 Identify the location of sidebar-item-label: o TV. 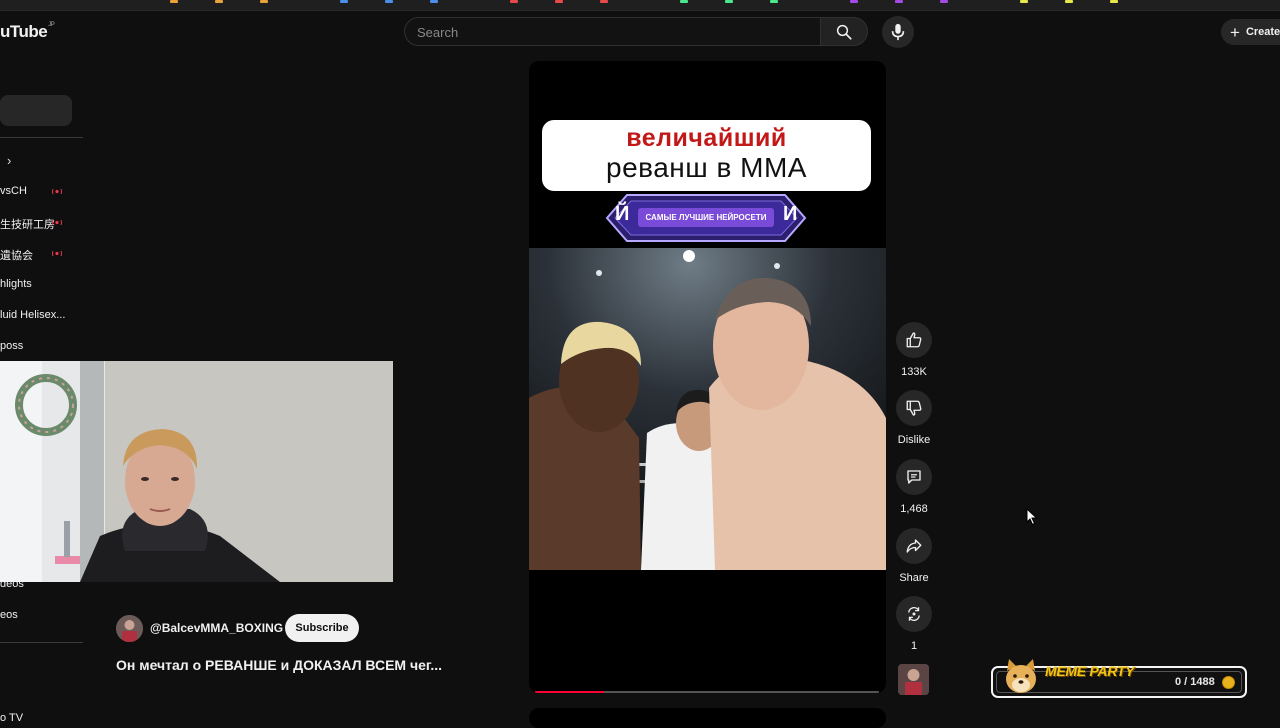
(12, 718).